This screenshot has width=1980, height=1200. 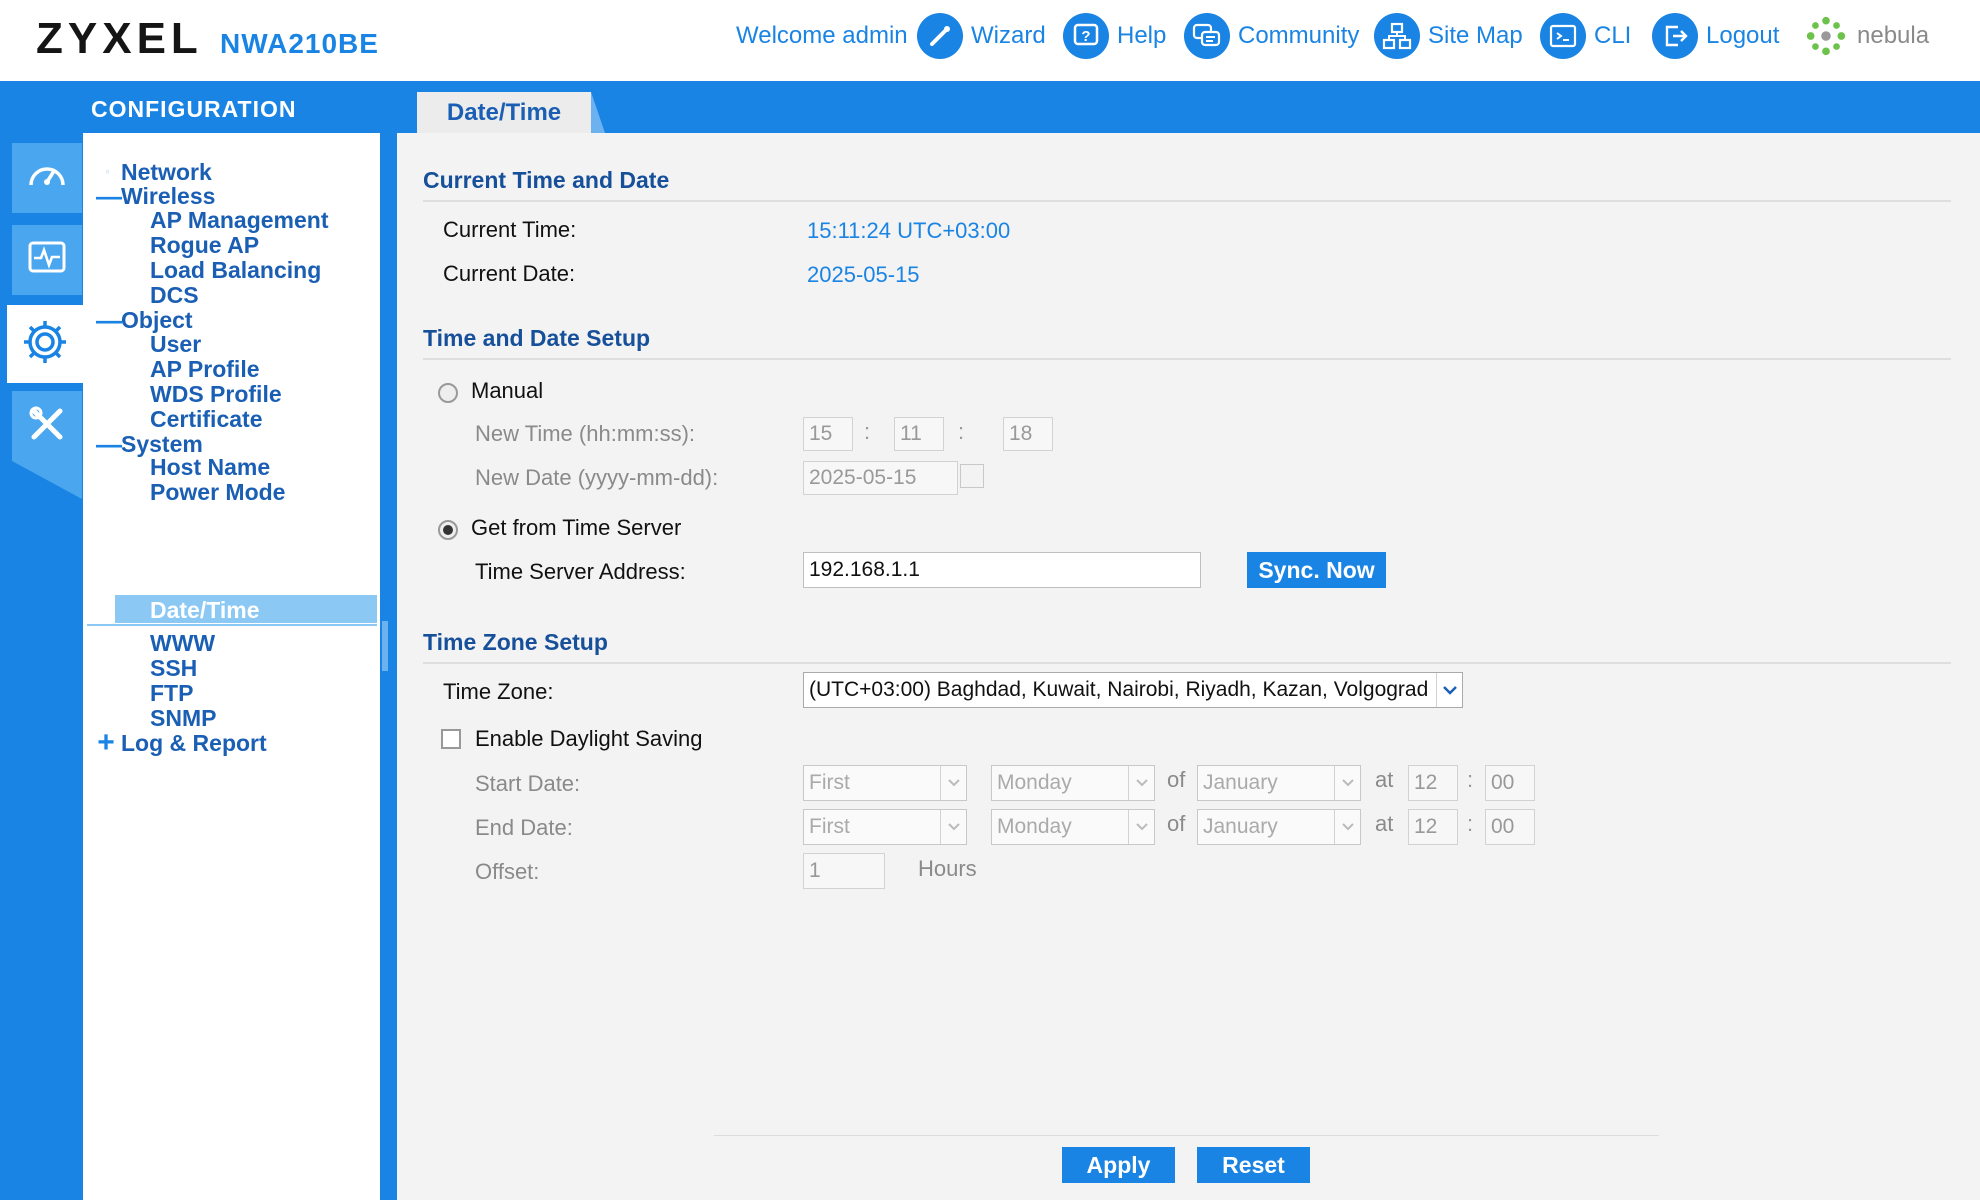 I want to click on collapse-system-icon: —, so click(x=109, y=444).